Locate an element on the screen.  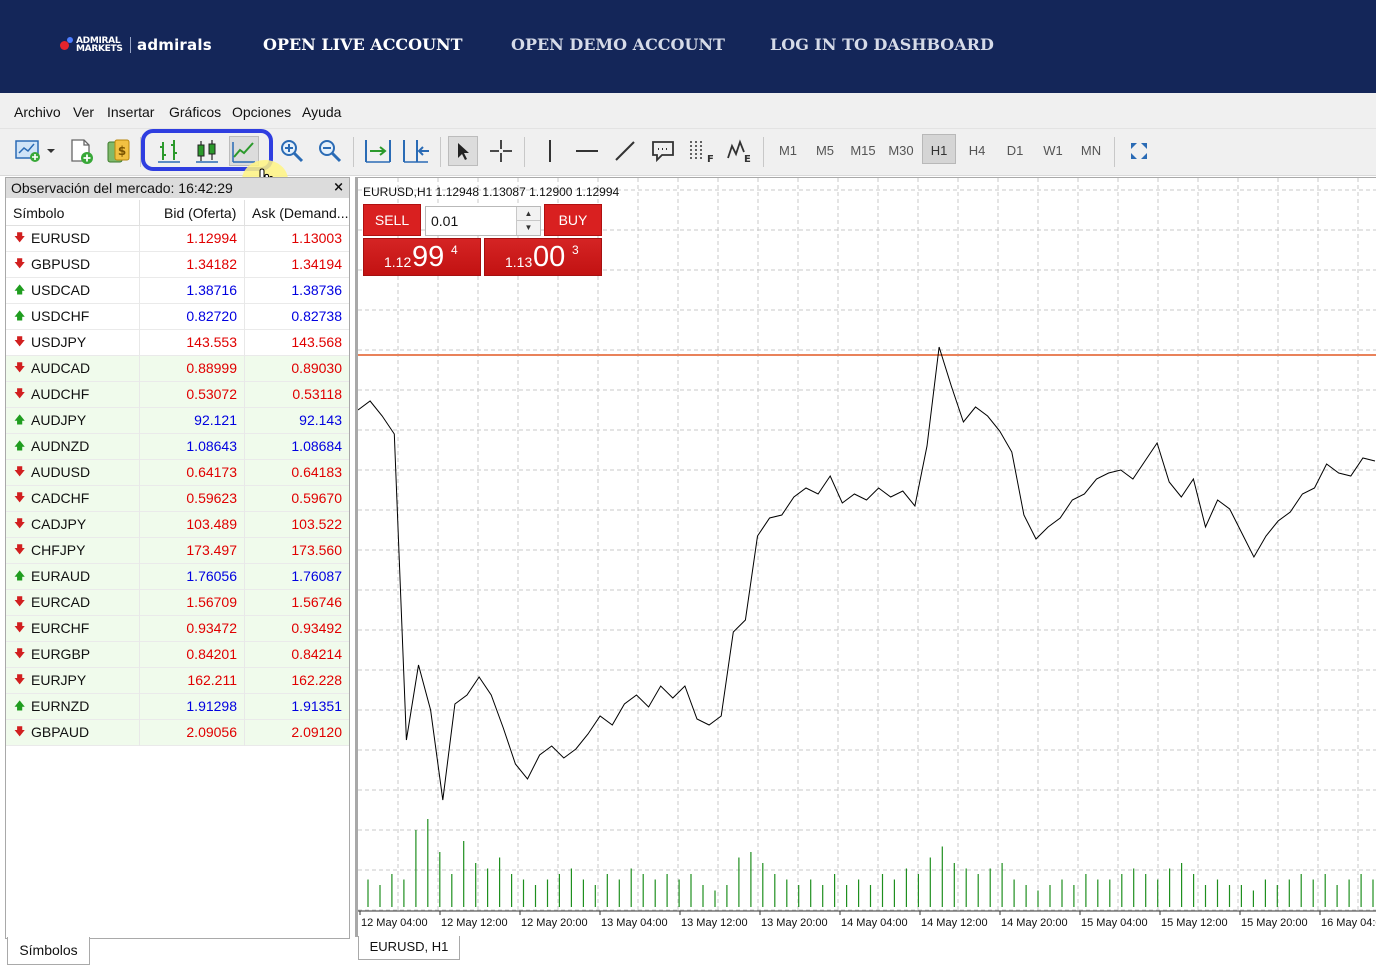
market-watch-row: 🡇 GBPAUD 2.09056 2.09120 is located at coordinates (177, 733).